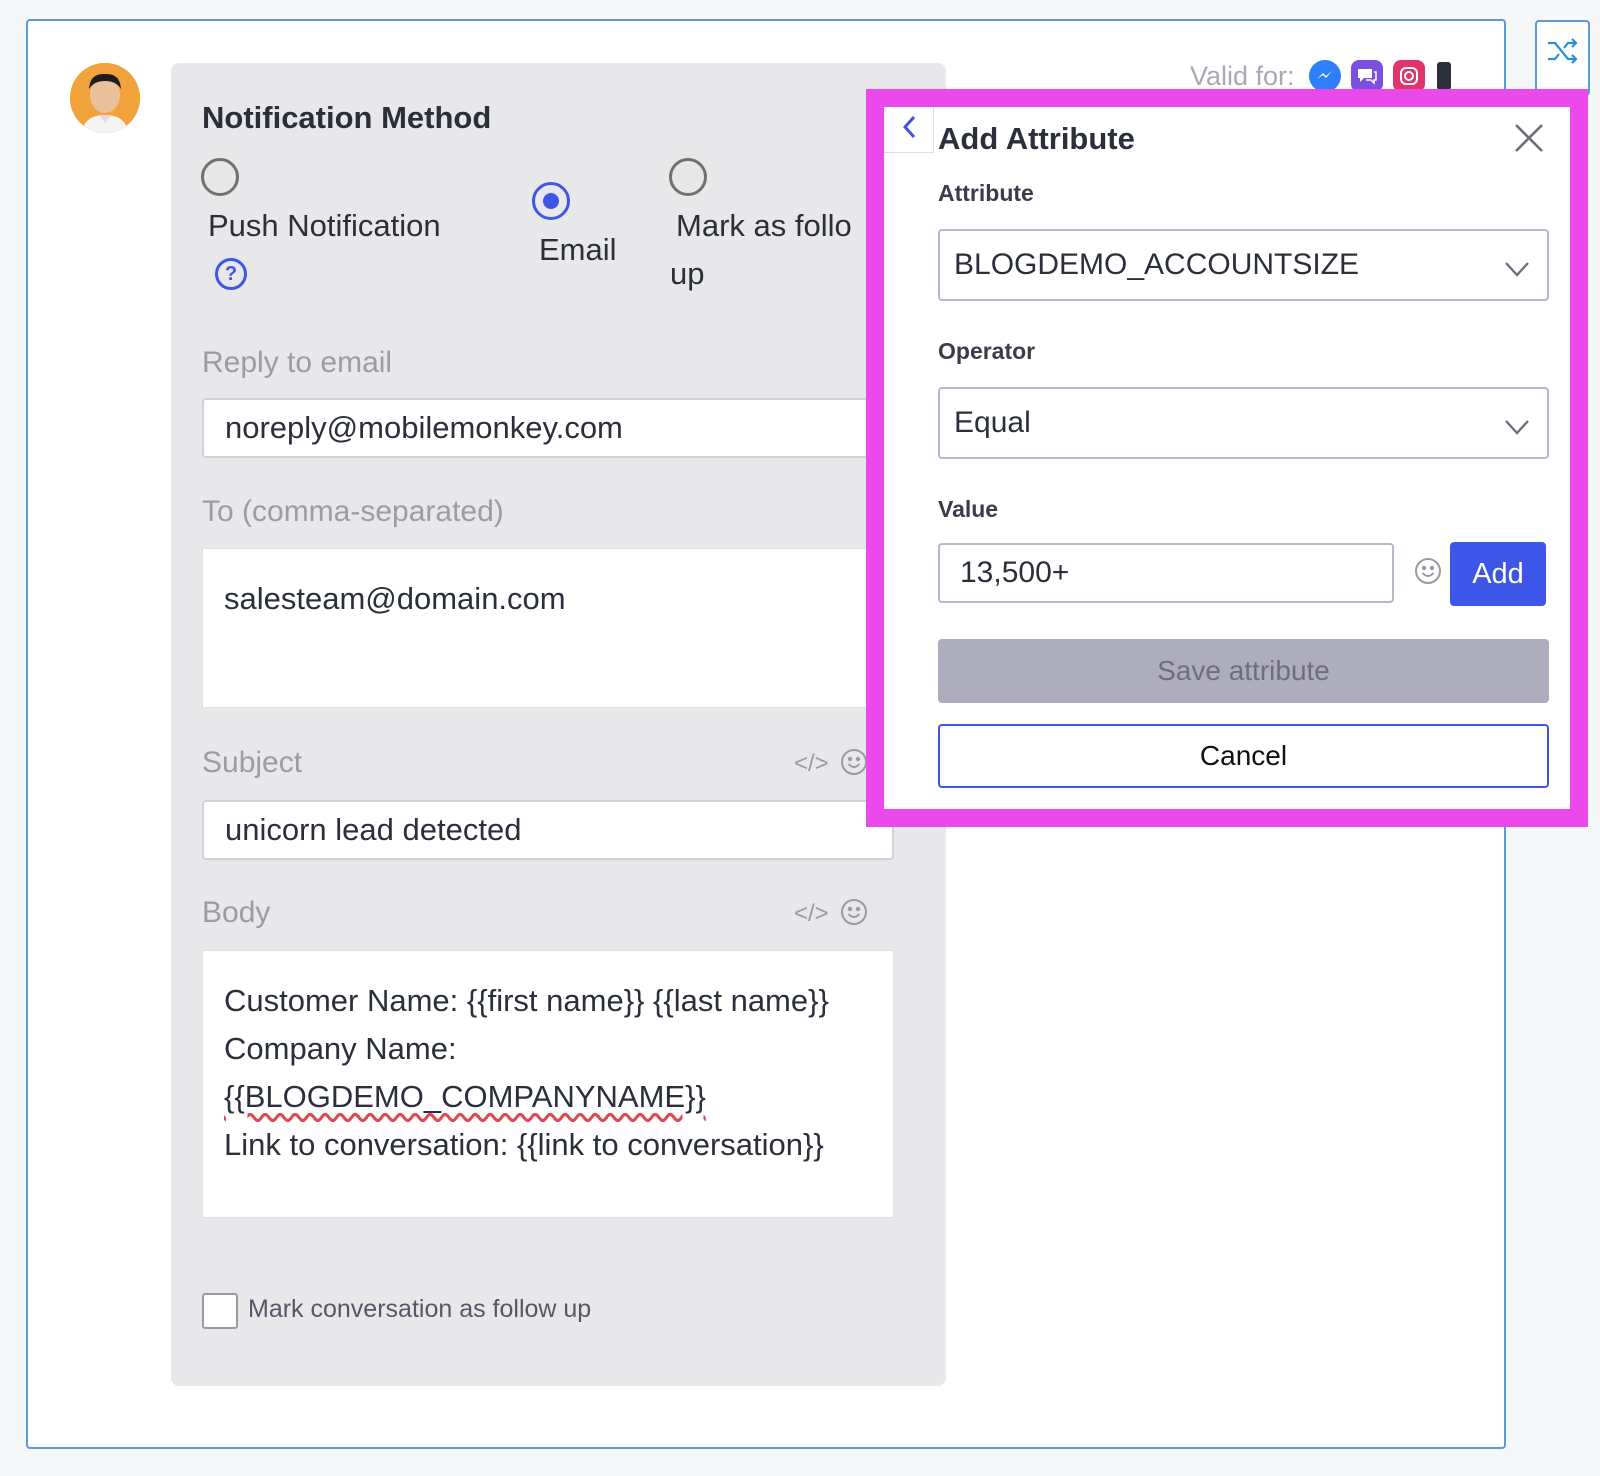  Describe the element at coordinates (992, 422) in the screenshot. I see `operator-value: Equal` at that location.